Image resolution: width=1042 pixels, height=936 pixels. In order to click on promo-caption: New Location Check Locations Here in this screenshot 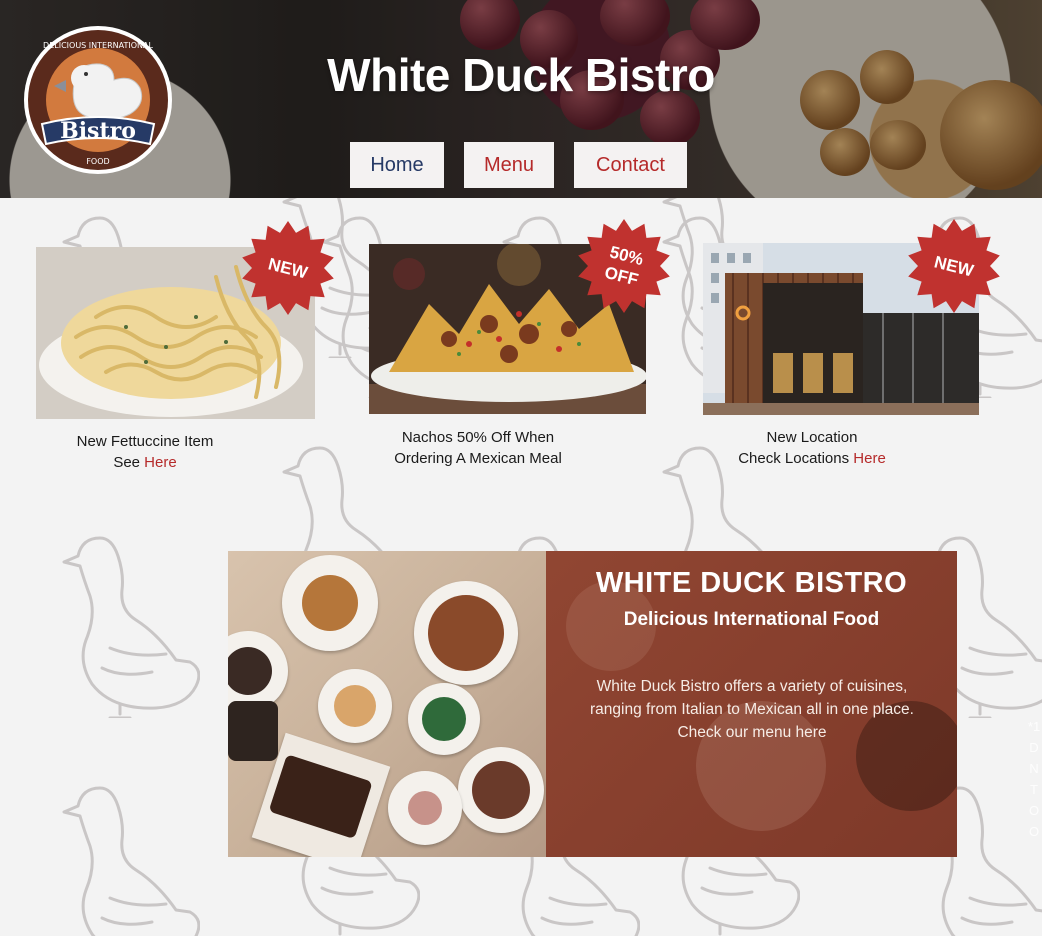, I will do `click(812, 448)`.